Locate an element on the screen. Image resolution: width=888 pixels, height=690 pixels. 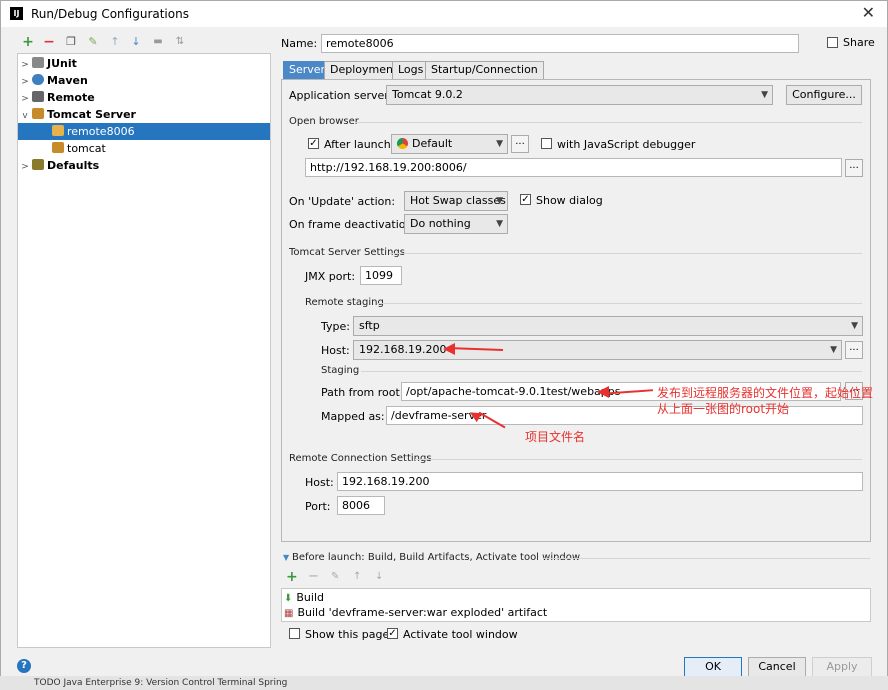
collapse-icon: ▼ is located at coordinates (286, 557).